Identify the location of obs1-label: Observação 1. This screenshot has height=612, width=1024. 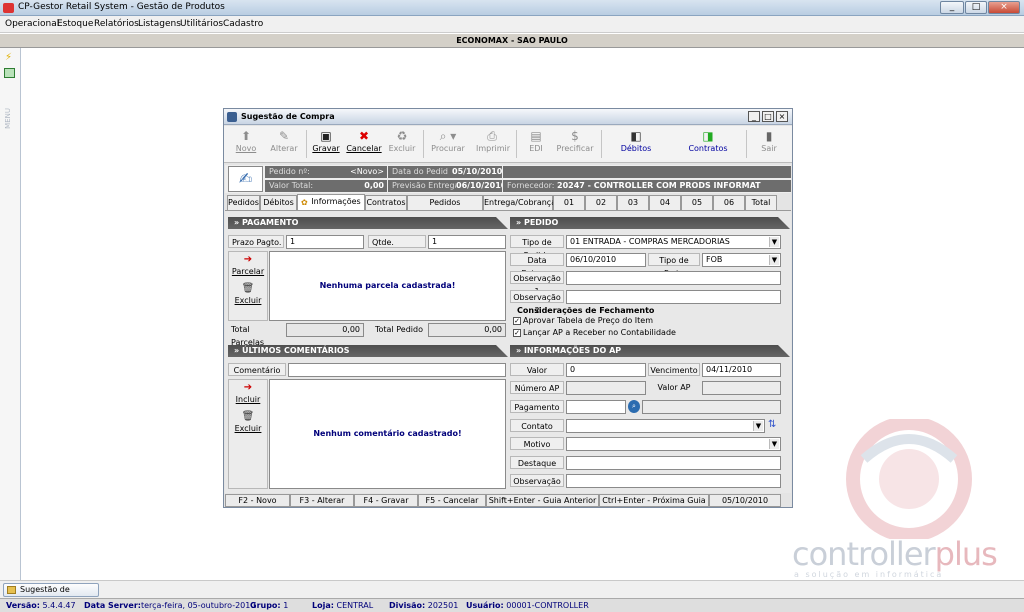
(537, 283).